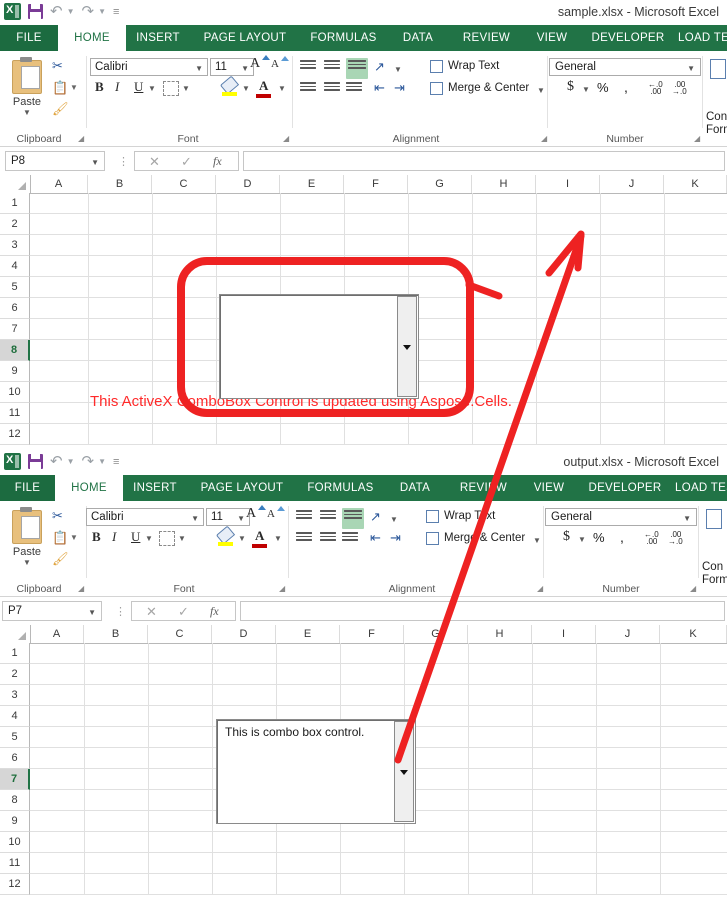 The height and width of the screenshot is (899, 727). What do you see at coordinates (436, 66) in the screenshot?
I see `wrap-text-icon` at bounding box center [436, 66].